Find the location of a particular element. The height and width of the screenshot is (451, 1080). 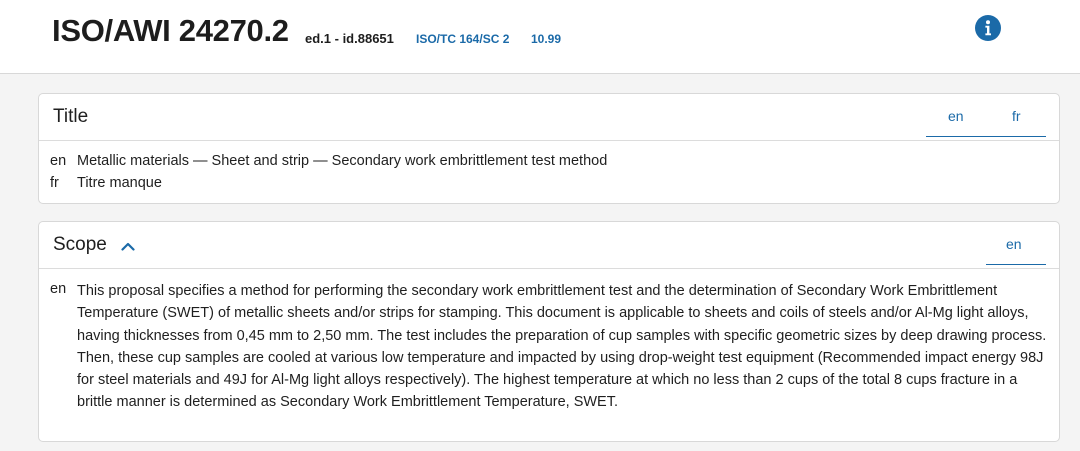

edition-id: ed.1 - id.88651 is located at coordinates (349, 38).